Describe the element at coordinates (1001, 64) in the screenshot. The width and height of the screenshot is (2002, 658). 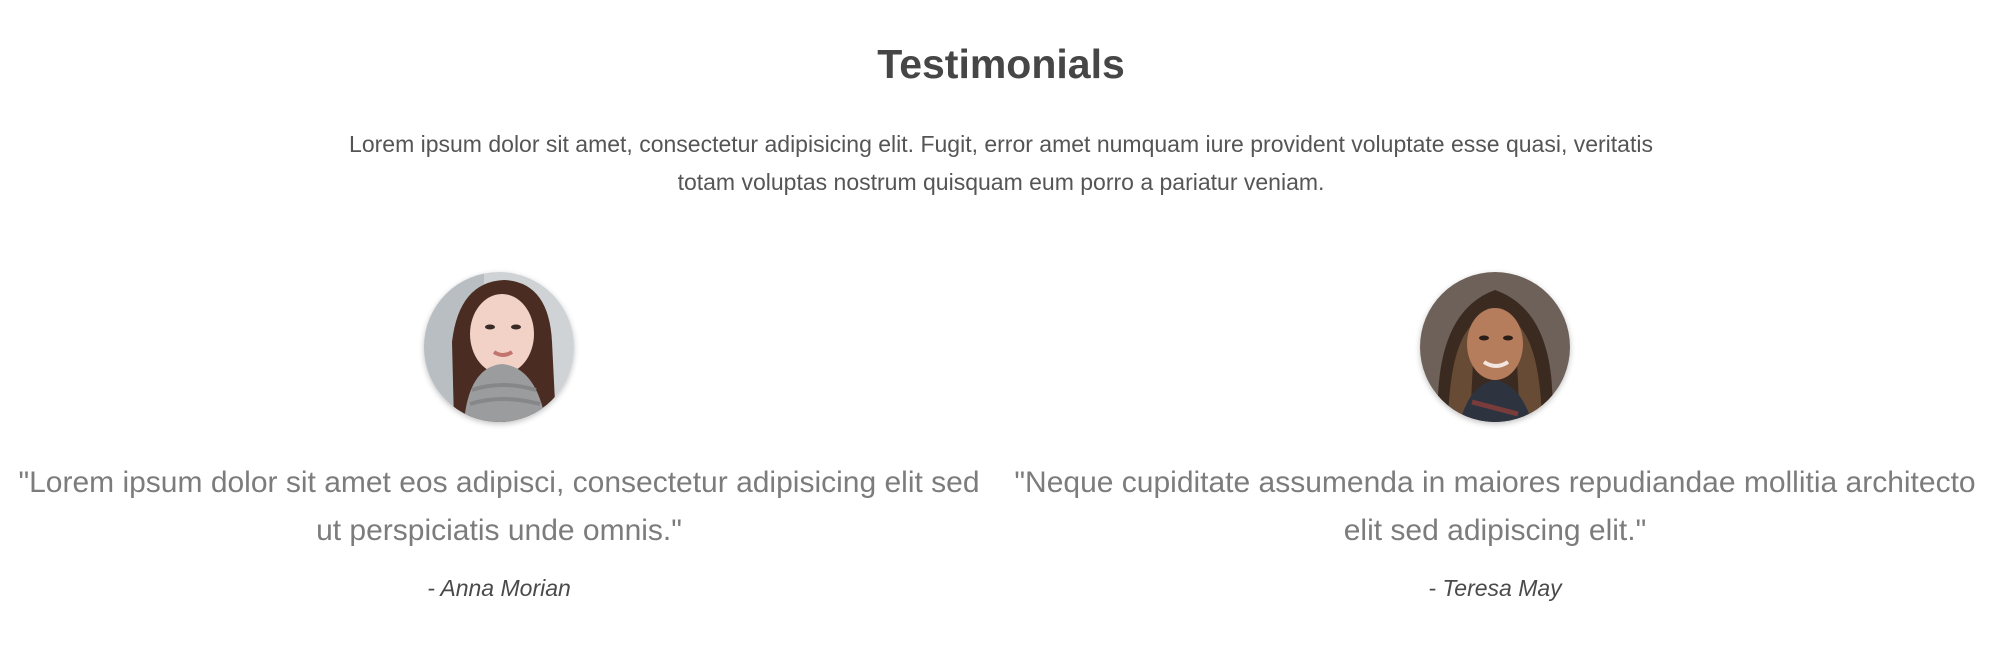
I see `section-title: Testimonials` at that location.